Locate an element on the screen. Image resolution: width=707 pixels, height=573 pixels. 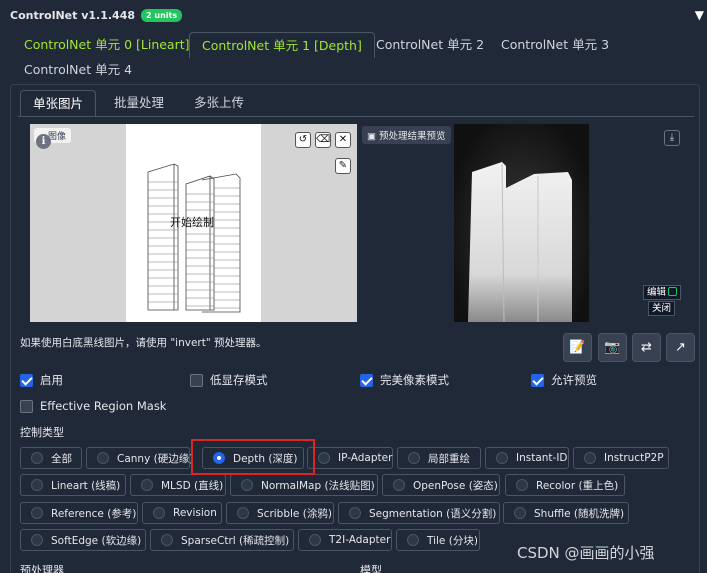
tab-unit-2: ControlNet 单元 2 is located at coordinates (430, 45).